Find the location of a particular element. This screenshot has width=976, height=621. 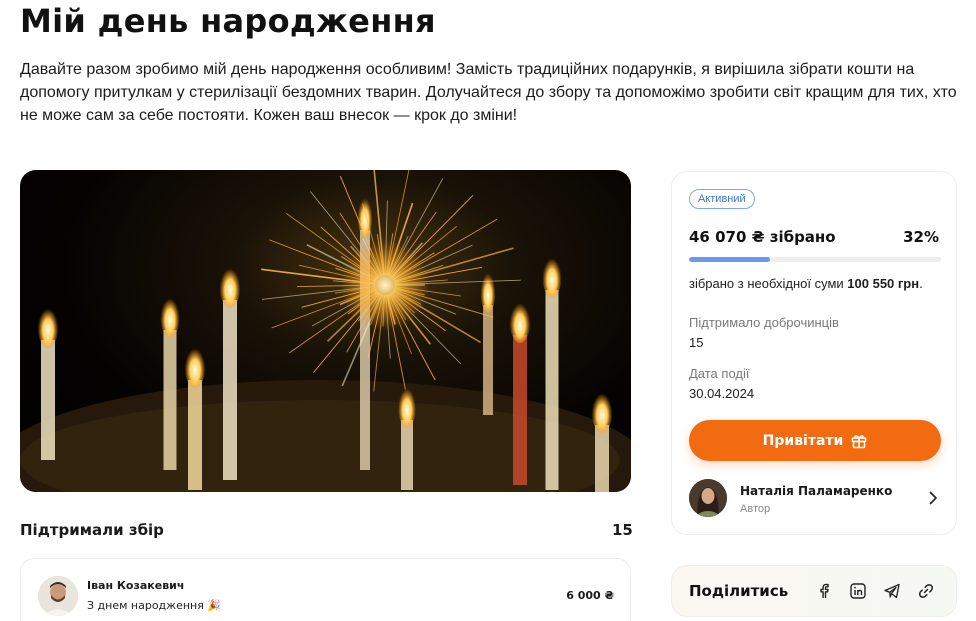

supporters-count: 15 is located at coordinates (622, 530).